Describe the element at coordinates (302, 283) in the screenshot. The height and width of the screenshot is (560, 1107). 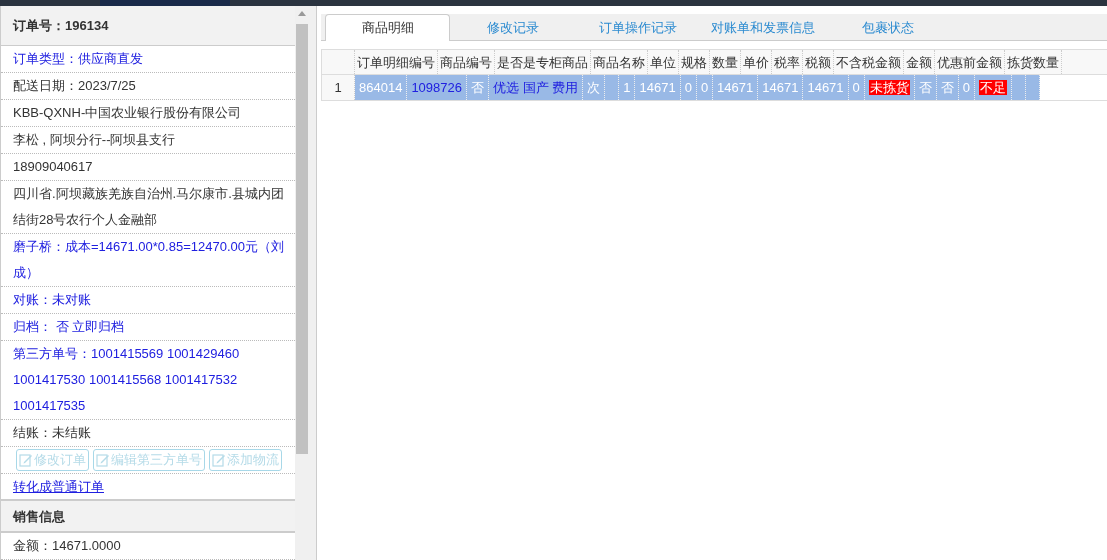
I see `scrollbar` at that location.